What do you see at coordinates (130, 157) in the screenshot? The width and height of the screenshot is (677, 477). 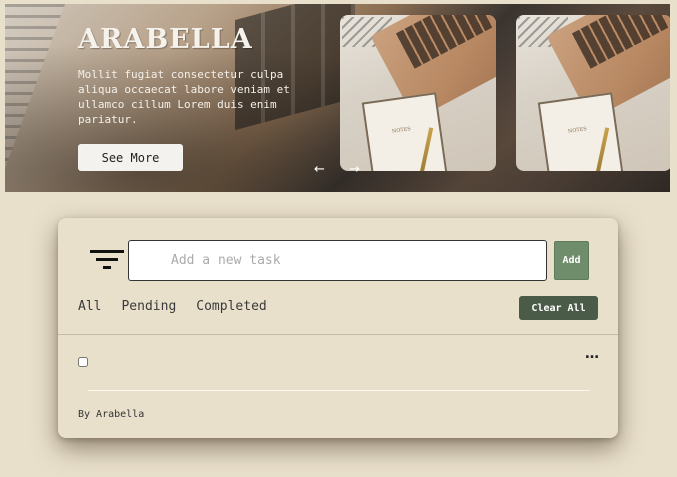 I see `see-more-button: See More` at bounding box center [130, 157].